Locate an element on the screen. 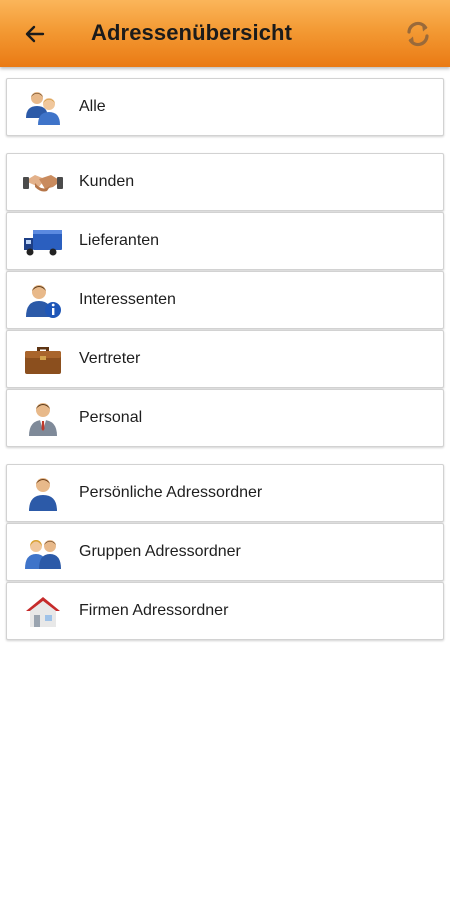 The width and height of the screenshot is (450, 900). group-all: Alle is located at coordinates (225, 107).